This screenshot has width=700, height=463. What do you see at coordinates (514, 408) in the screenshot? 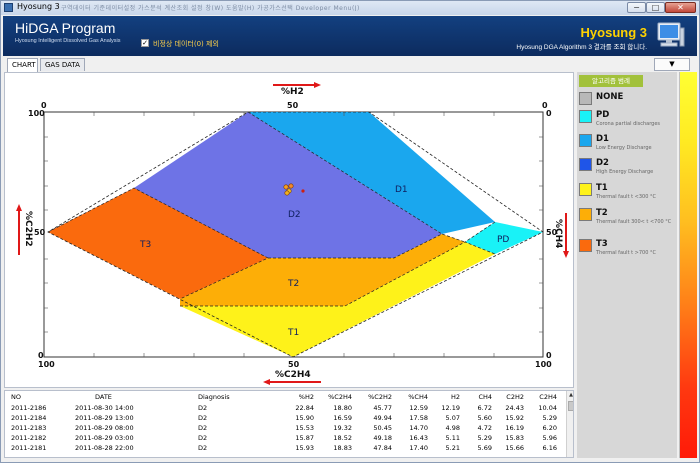
I see `table-cell: 24.43` at bounding box center [514, 408].